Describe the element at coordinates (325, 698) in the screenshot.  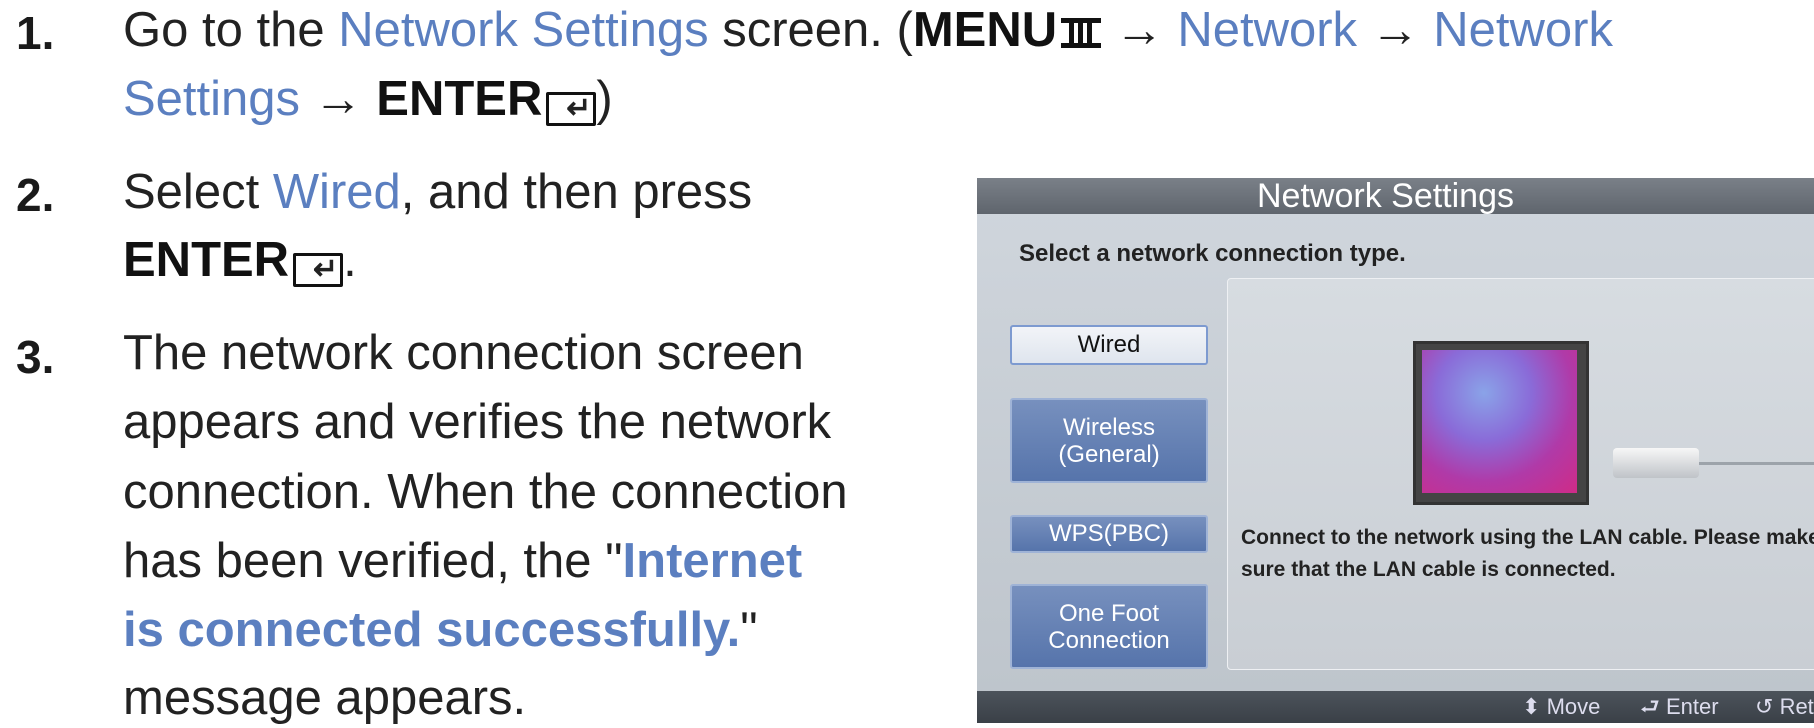
I see `step-text-line: message appears.` at that location.